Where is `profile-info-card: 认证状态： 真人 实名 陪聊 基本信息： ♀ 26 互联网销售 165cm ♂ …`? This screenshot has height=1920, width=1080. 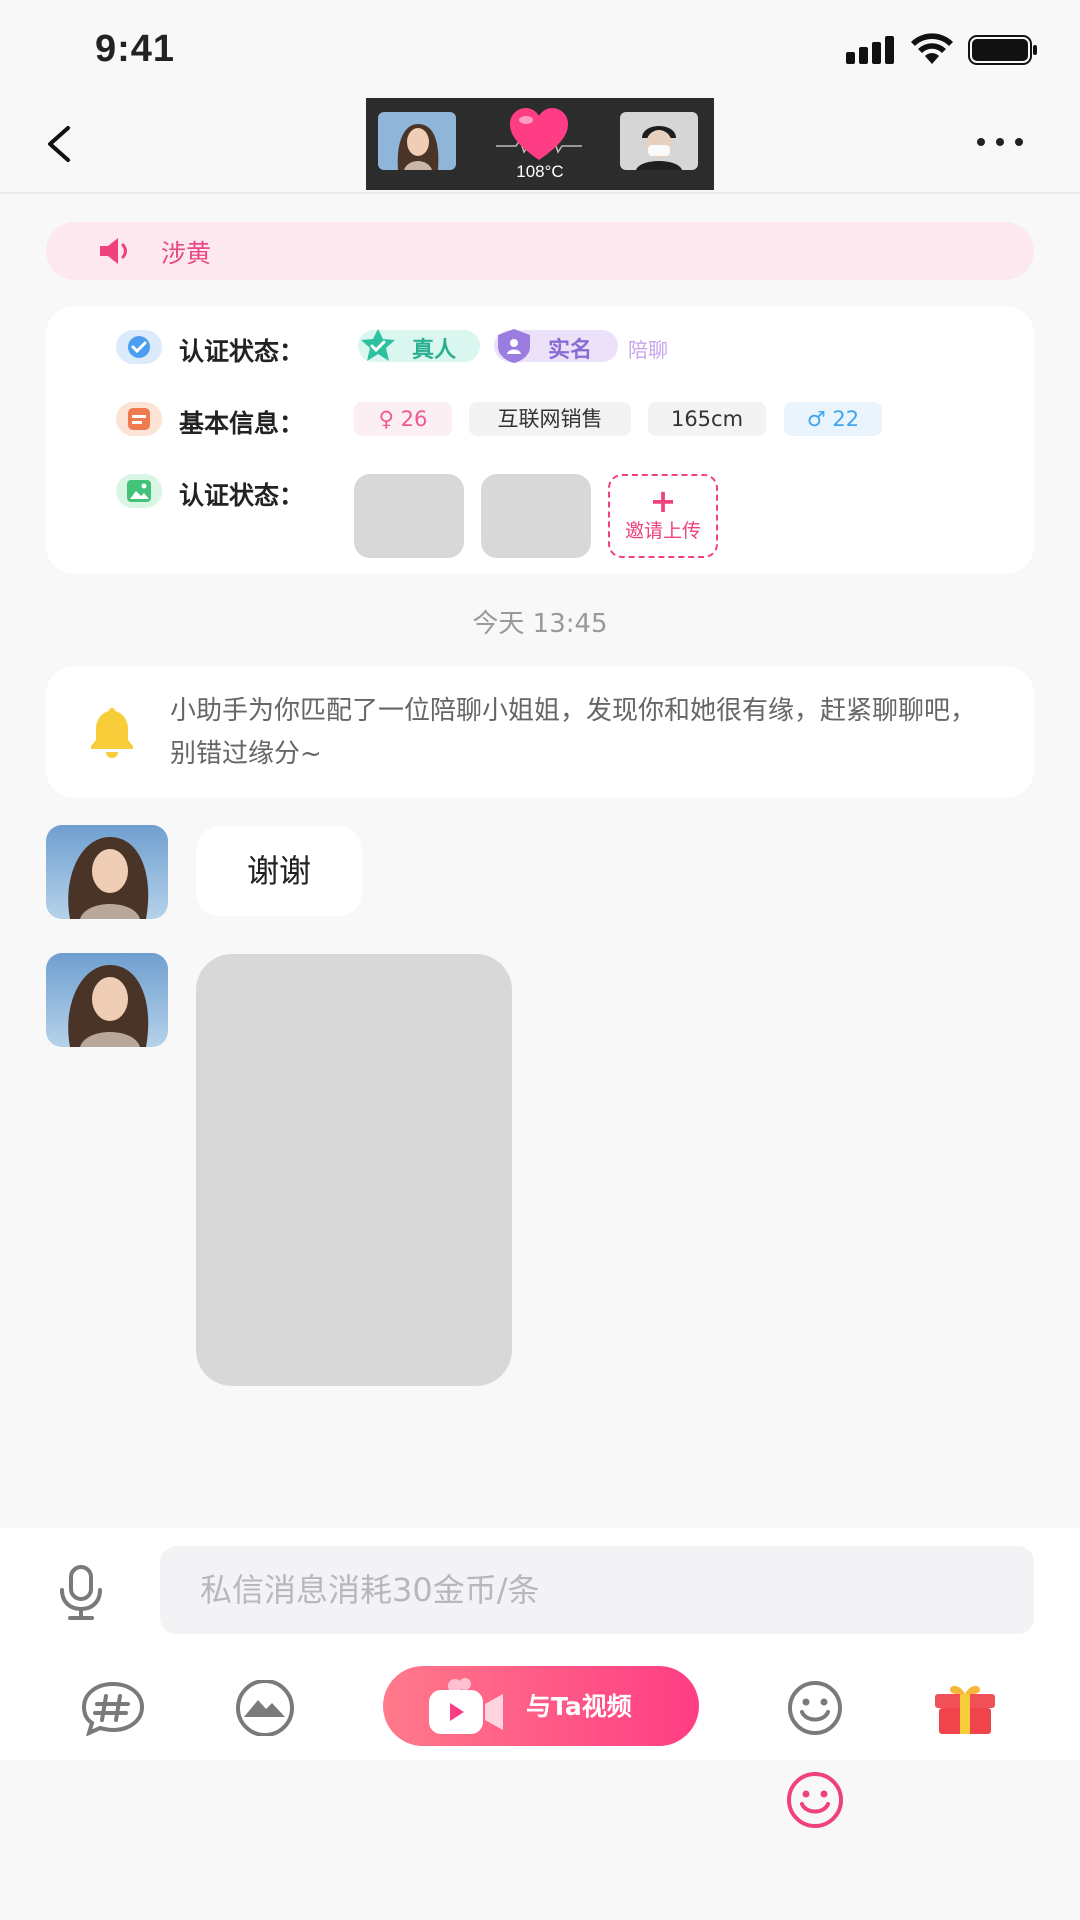
profile-info-card: 认证状态： 真人 实名 陪聊 基本信息： ♀ 26 互联网销售 165cm ♂ … is located at coordinates (540, 440).